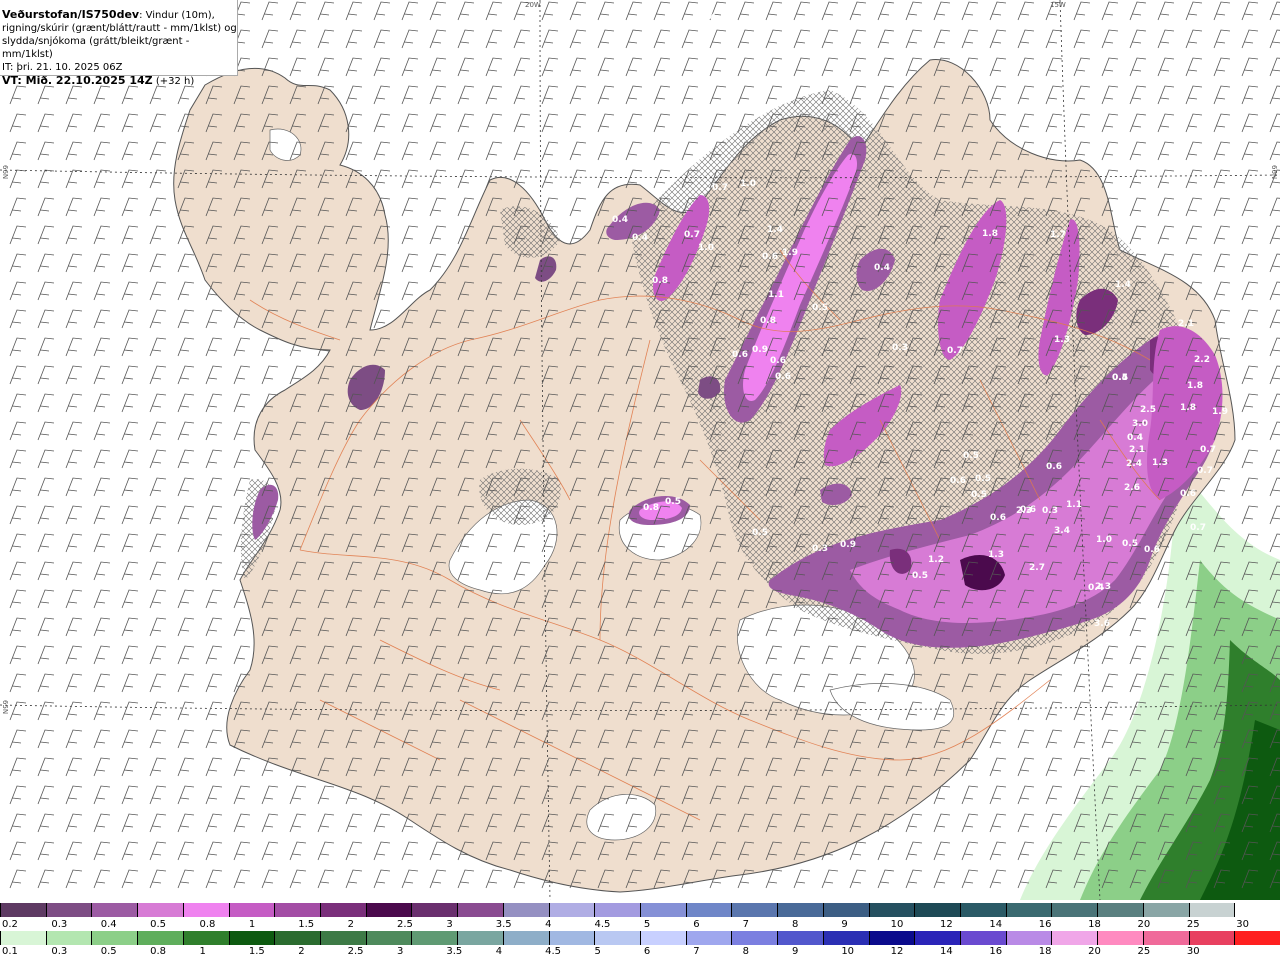  I want to click on lat-label-65n: 65N, so click(5, 707).